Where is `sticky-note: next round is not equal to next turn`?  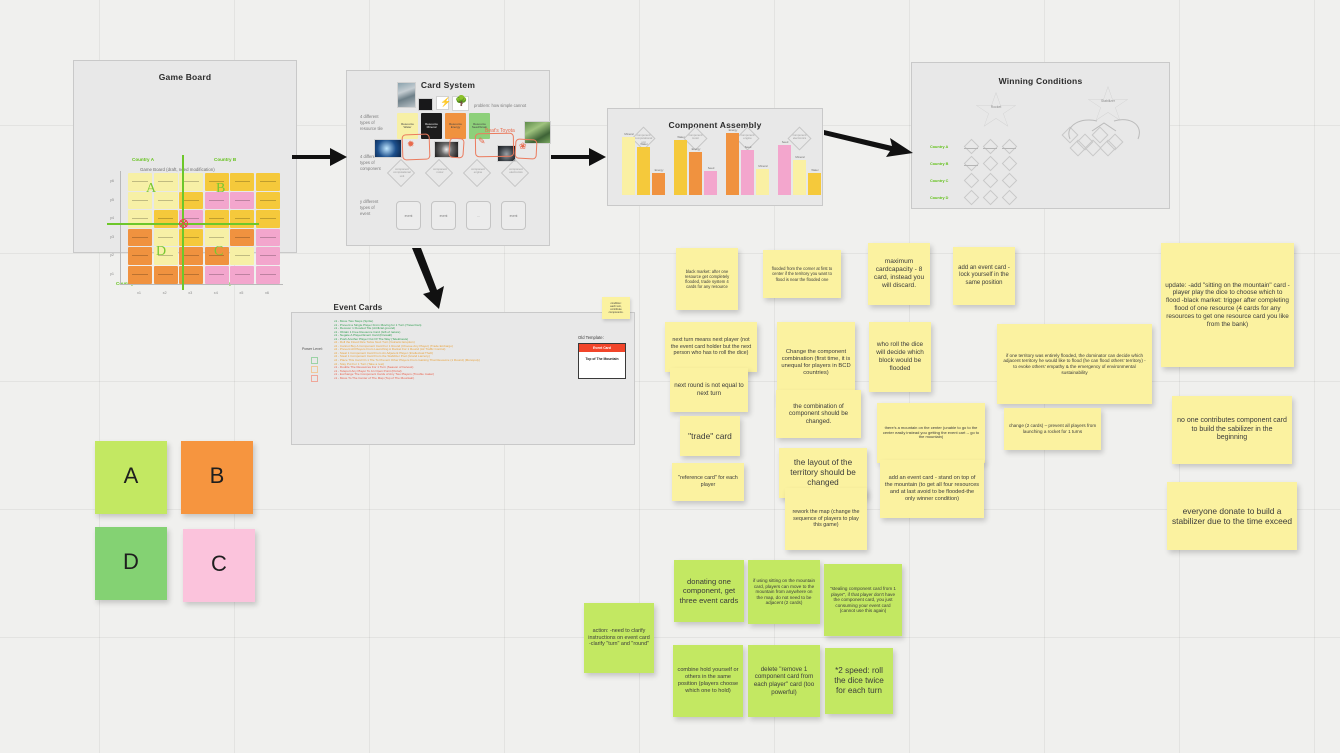 sticky-note: next round is not equal to next turn is located at coordinates (709, 390).